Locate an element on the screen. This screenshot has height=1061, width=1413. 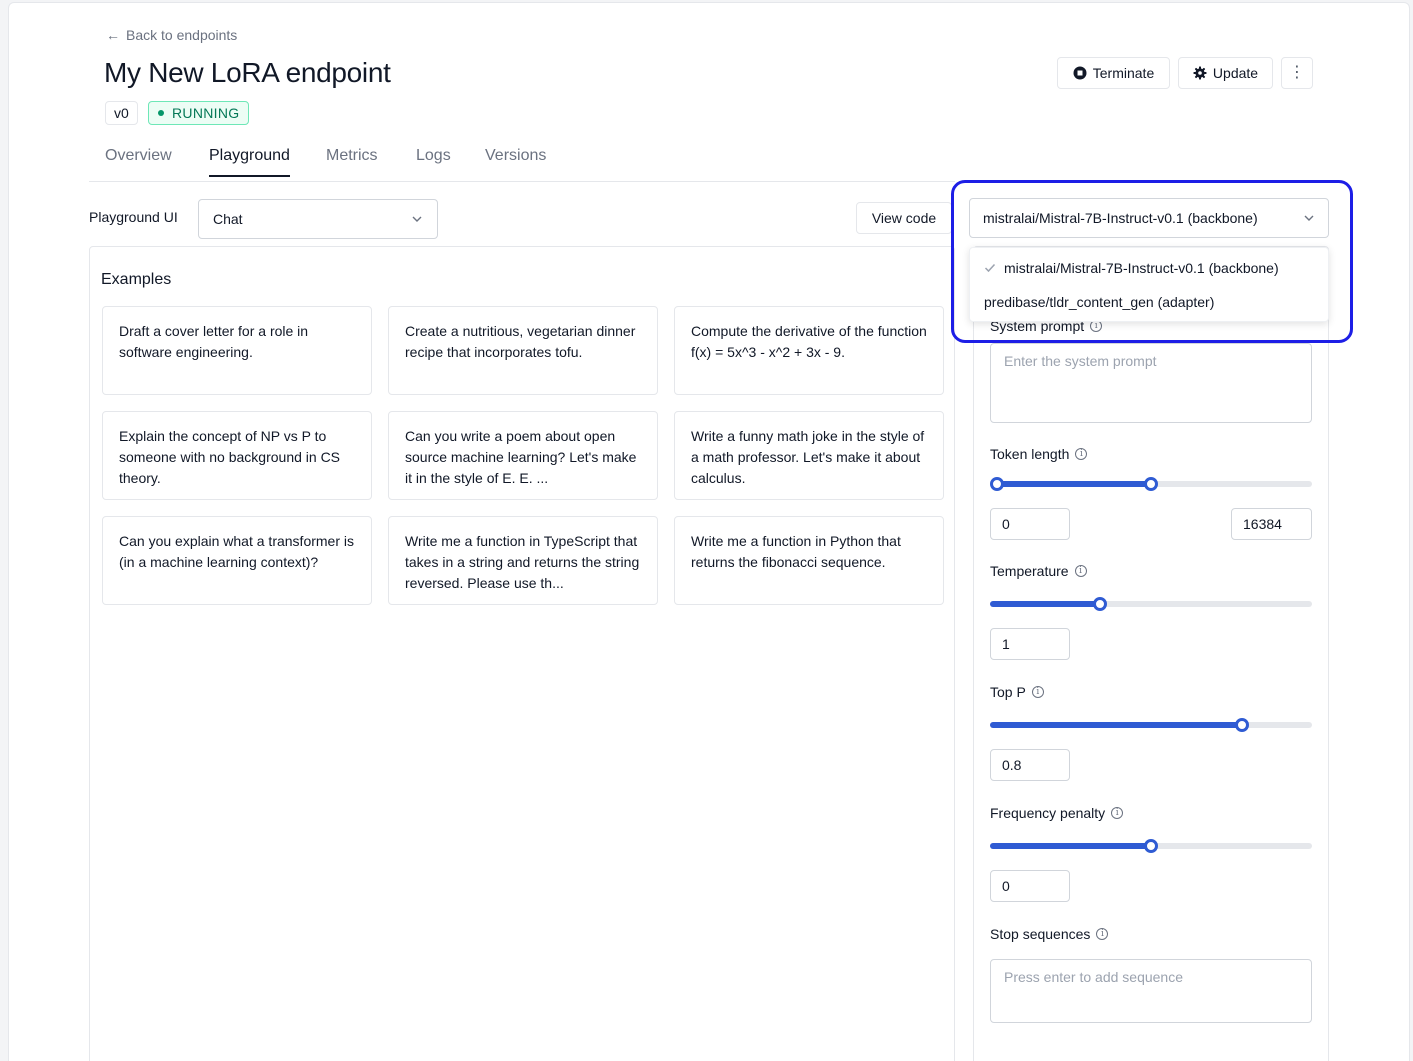
frequency-penalty-label: Frequency penalty i is located at coordinates (1057, 813).